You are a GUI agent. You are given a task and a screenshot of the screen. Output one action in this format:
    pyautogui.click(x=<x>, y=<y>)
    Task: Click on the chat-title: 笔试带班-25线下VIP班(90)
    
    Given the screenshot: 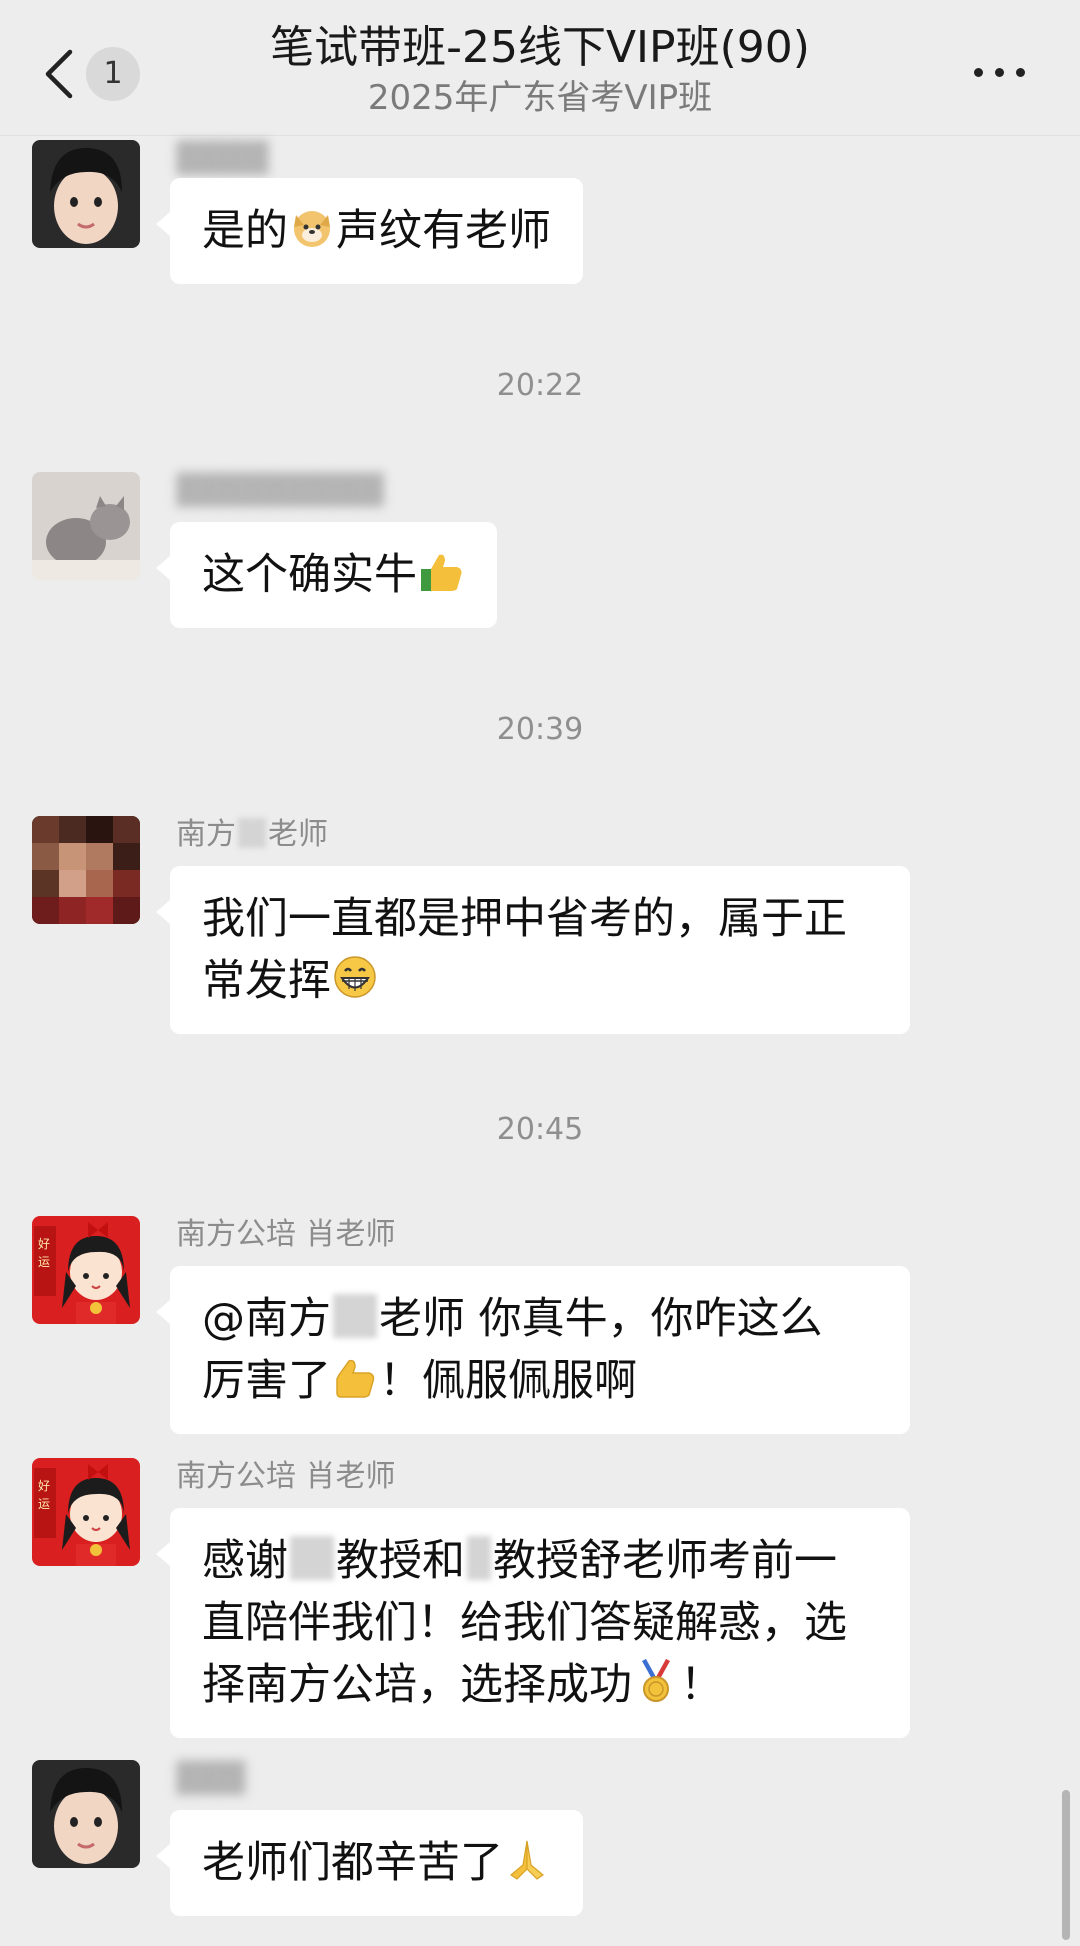 What is the action you would take?
    pyautogui.click(x=540, y=47)
    